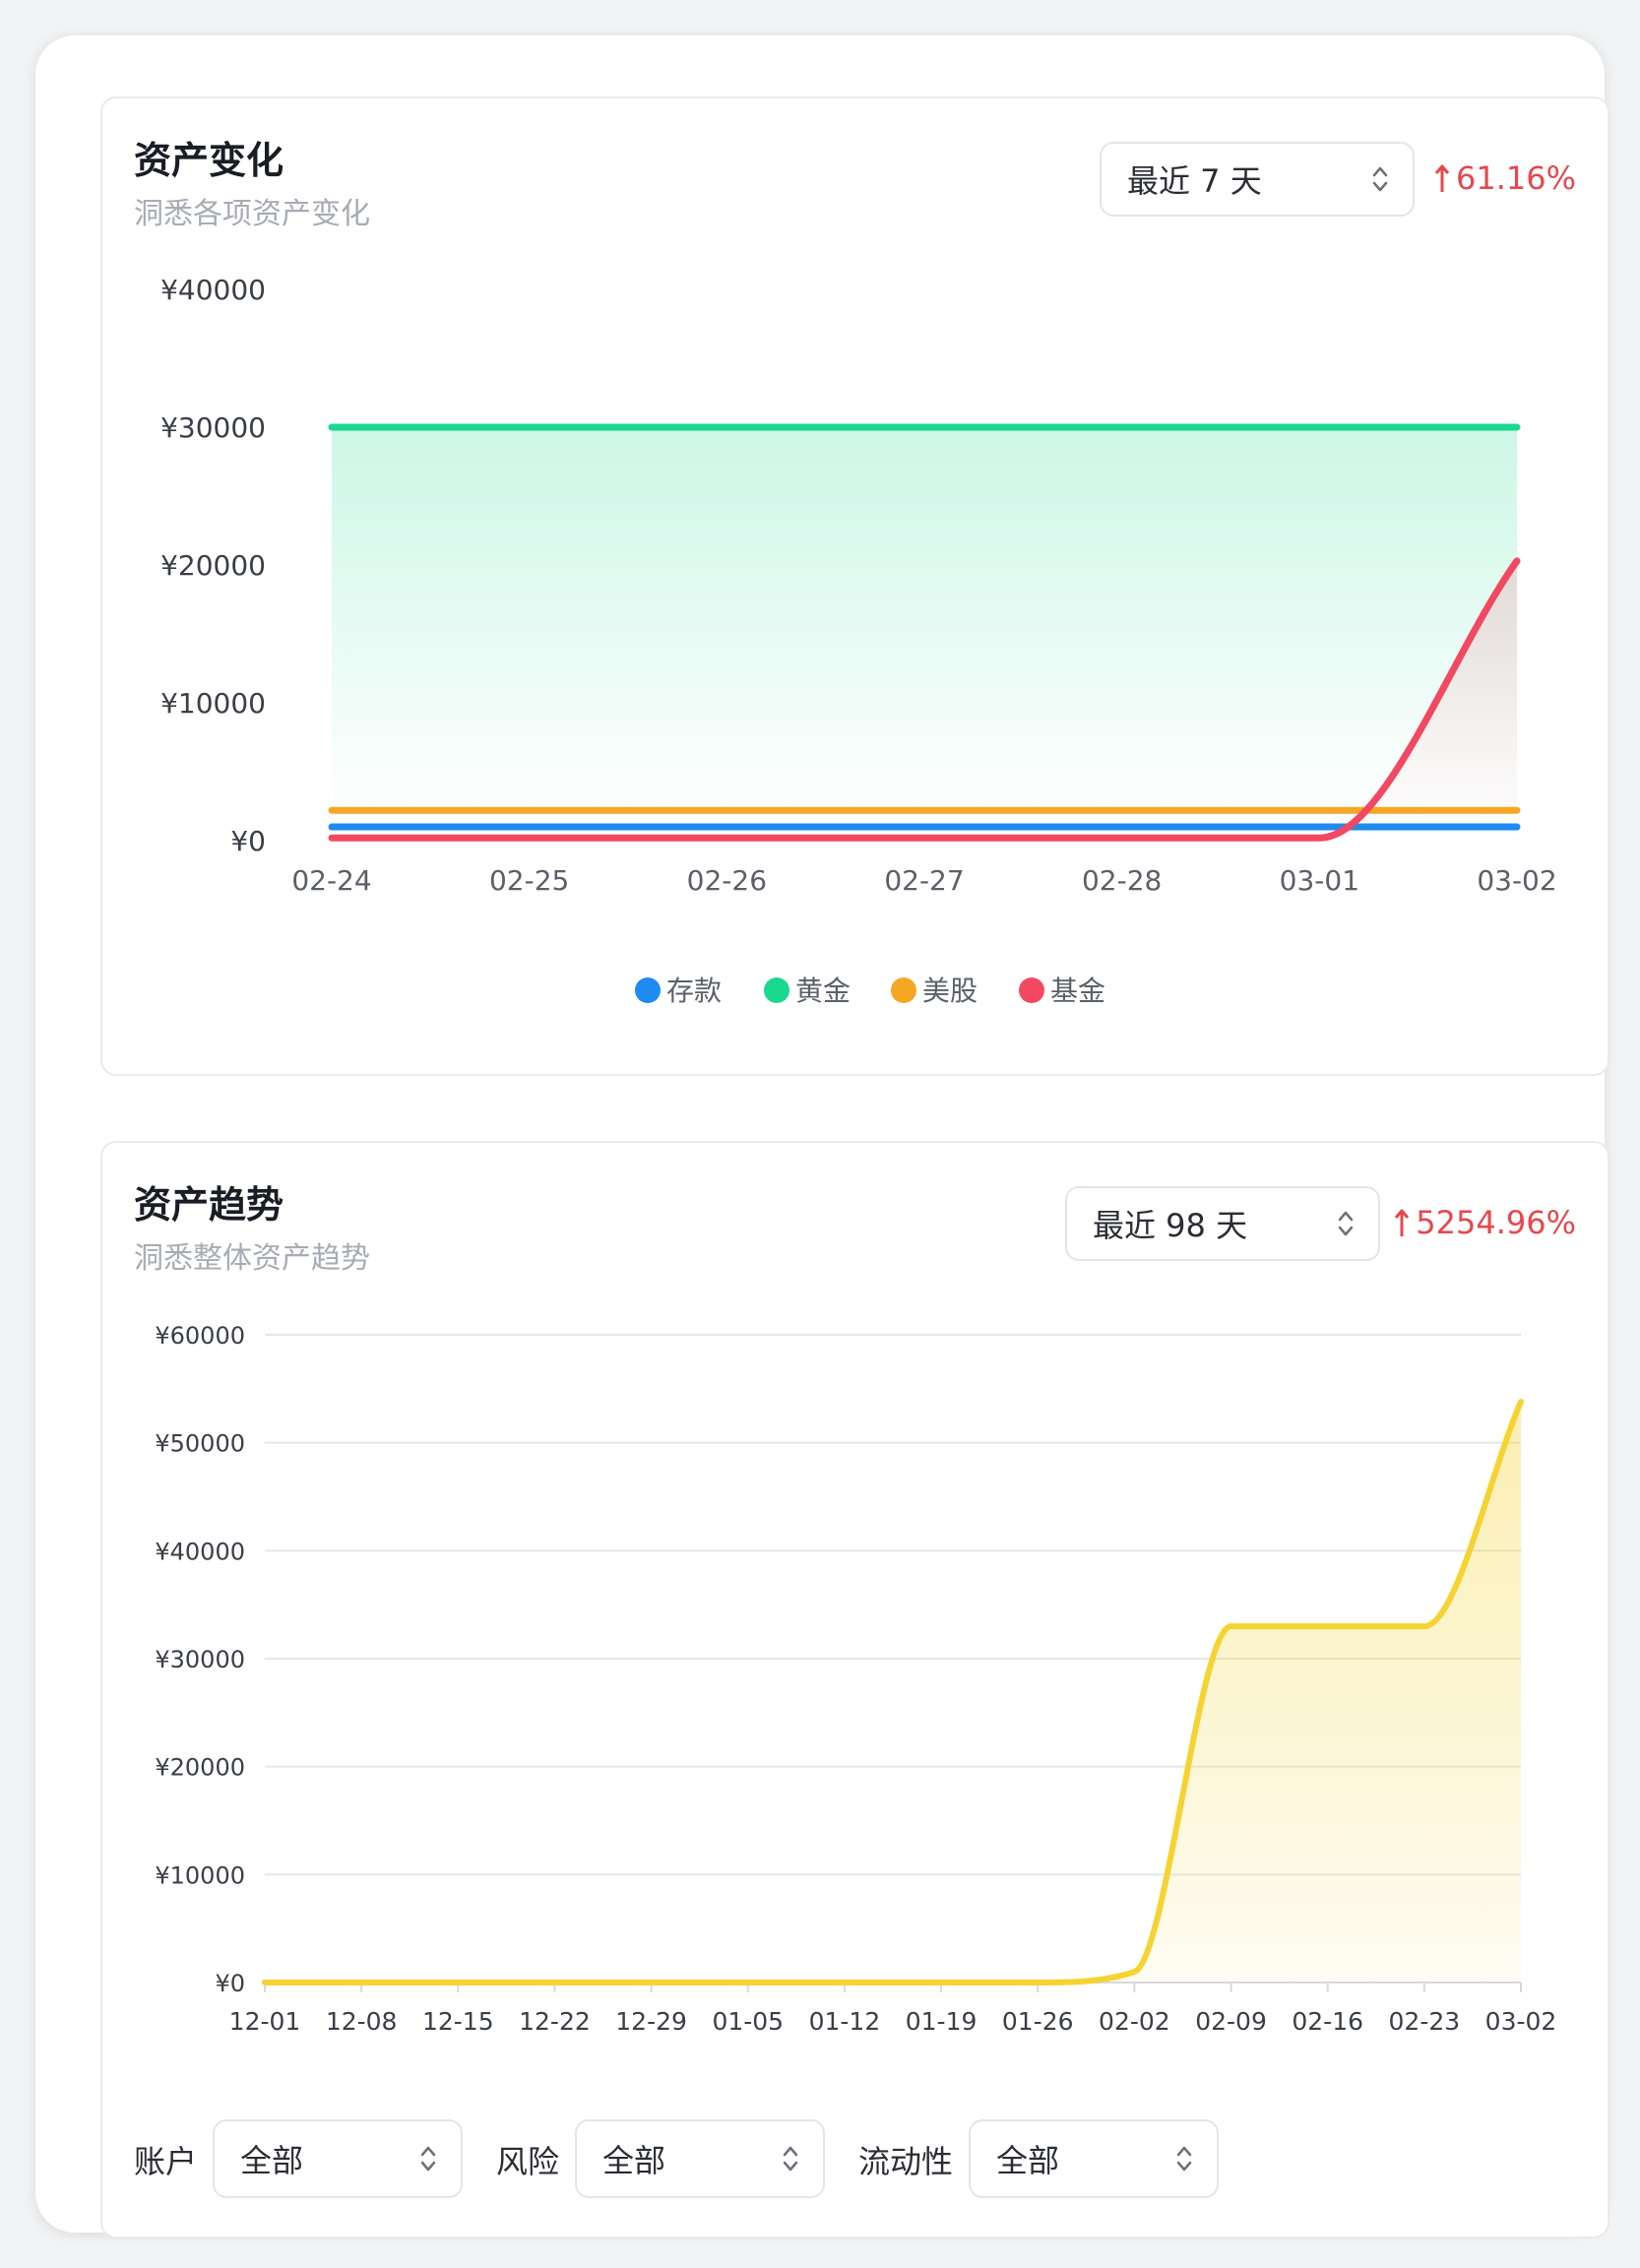 Image resolution: width=1640 pixels, height=2268 pixels. Describe the element at coordinates (331, 880) in the screenshot. I see `x-tick-label: 02-24` at that location.